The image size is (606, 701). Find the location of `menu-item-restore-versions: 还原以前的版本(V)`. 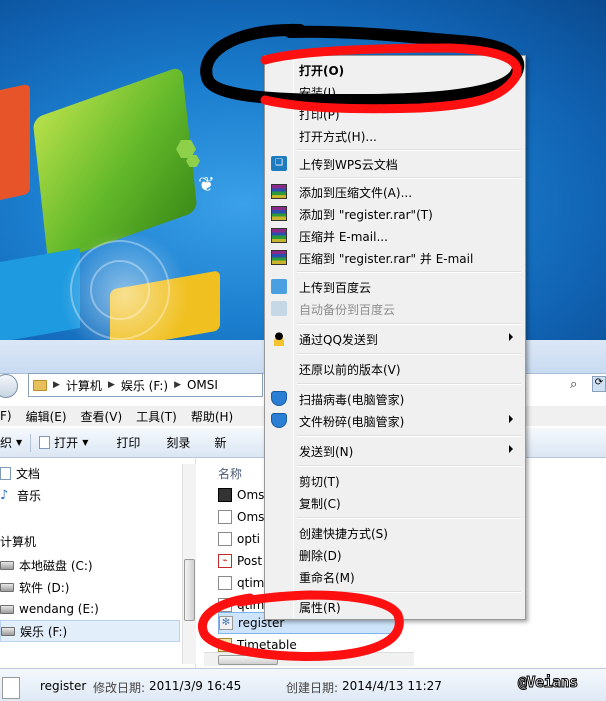

menu-item-restore-versions: 还原以前的版本(V) is located at coordinates (395, 368).